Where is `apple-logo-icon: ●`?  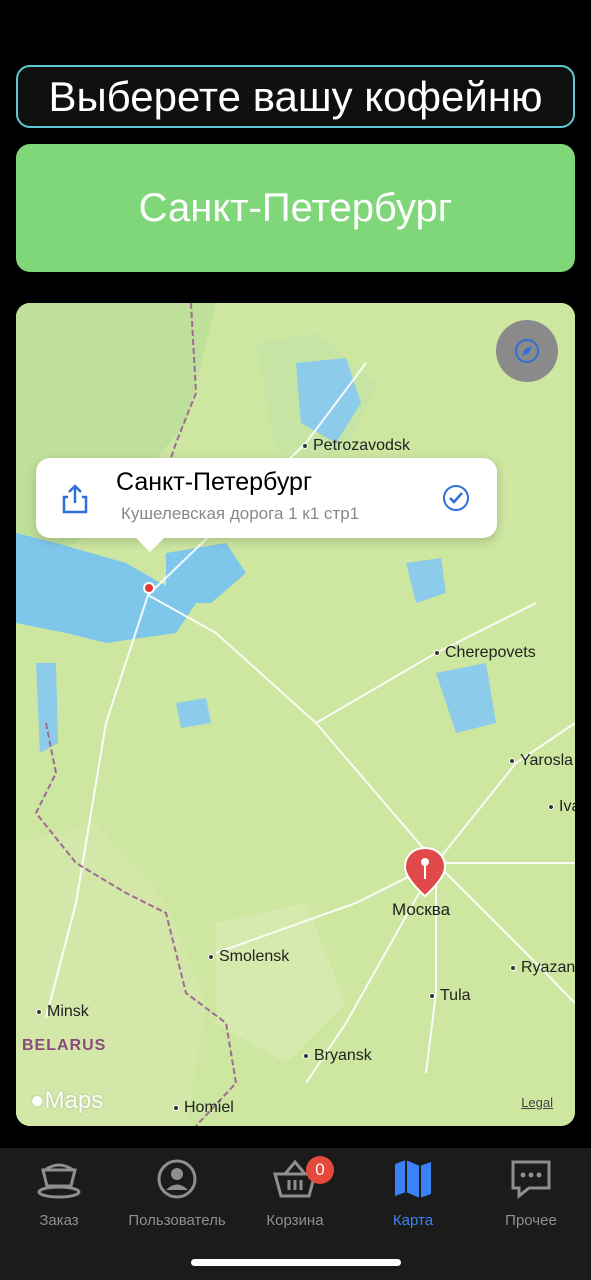 apple-logo-icon: ● is located at coordinates (37, 1100).